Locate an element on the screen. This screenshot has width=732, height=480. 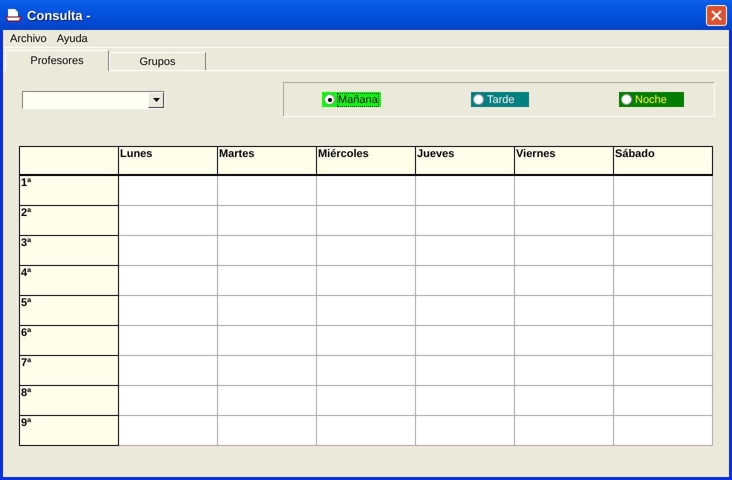
column-header: Sábado is located at coordinates (663, 161).